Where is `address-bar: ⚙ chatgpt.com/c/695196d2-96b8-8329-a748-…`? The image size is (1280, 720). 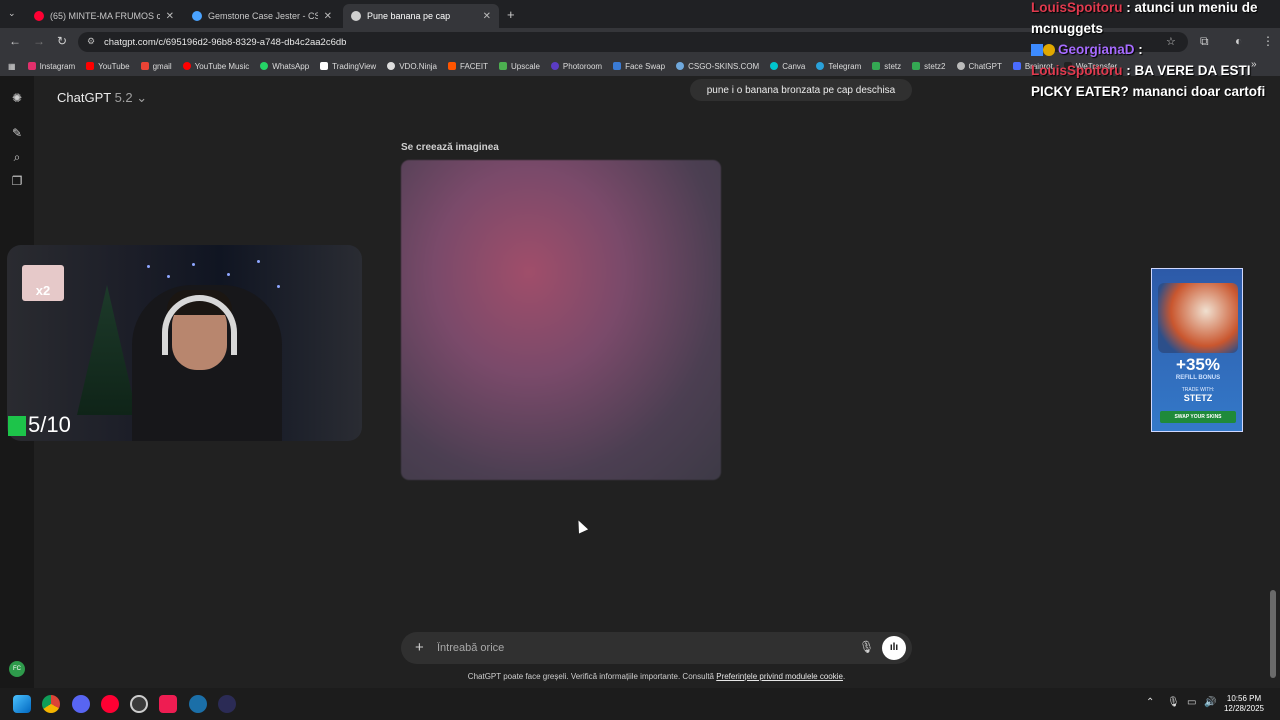 address-bar: ⚙ chatgpt.com/c/695196d2-96b8-8329-a748-… is located at coordinates (633, 42).